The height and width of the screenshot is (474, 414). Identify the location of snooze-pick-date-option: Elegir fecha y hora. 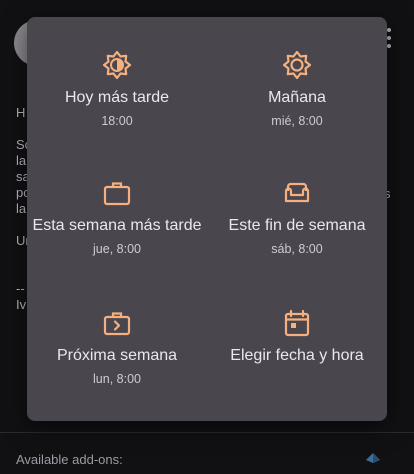
(297, 336).